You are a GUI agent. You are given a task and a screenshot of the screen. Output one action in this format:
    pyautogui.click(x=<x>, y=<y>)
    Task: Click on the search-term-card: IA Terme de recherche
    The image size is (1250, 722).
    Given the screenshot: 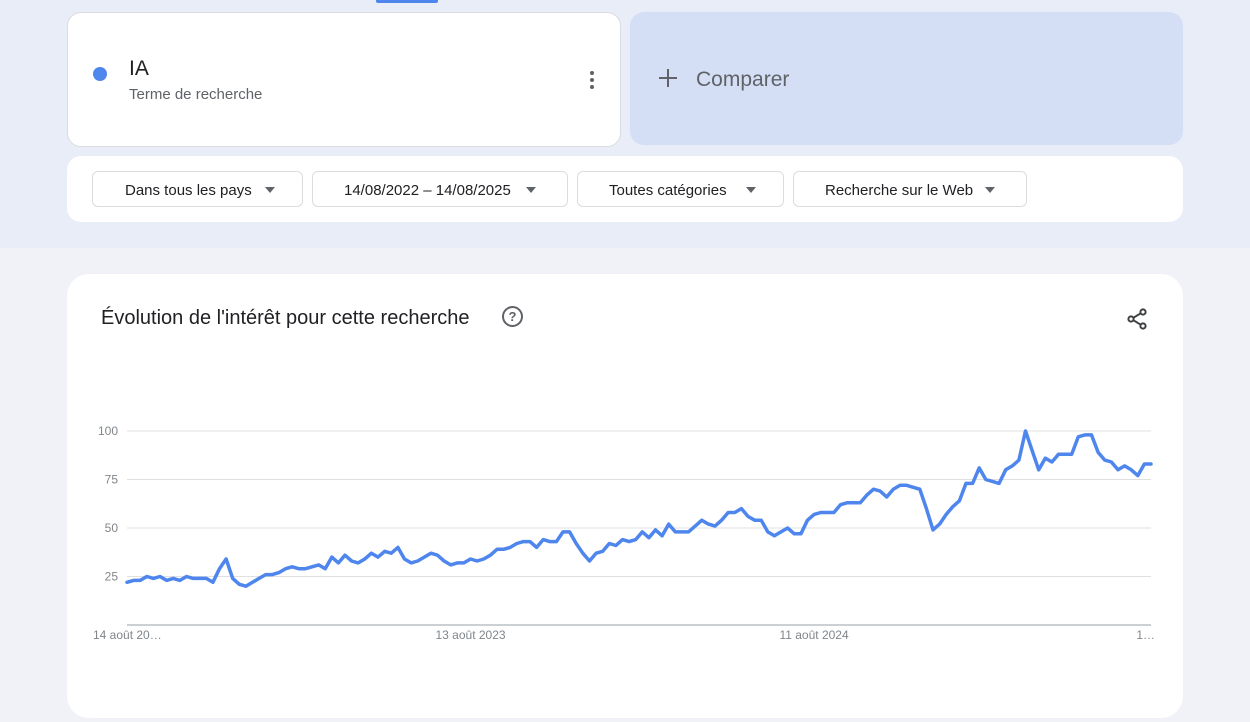 What is the action you would take?
    pyautogui.click(x=344, y=79)
    